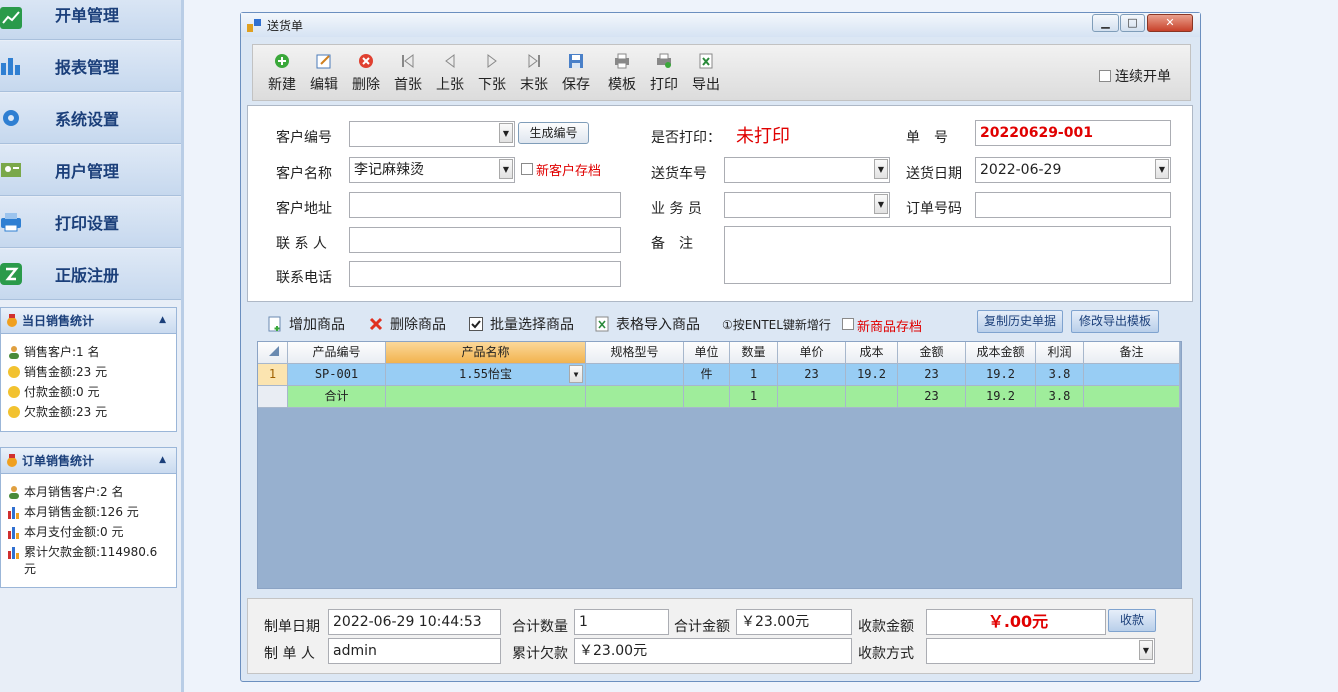 The width and height of the screenshot is (1338, 692). I want to click on customer-name-select: 李记麻辣烫, so click(432, 170).